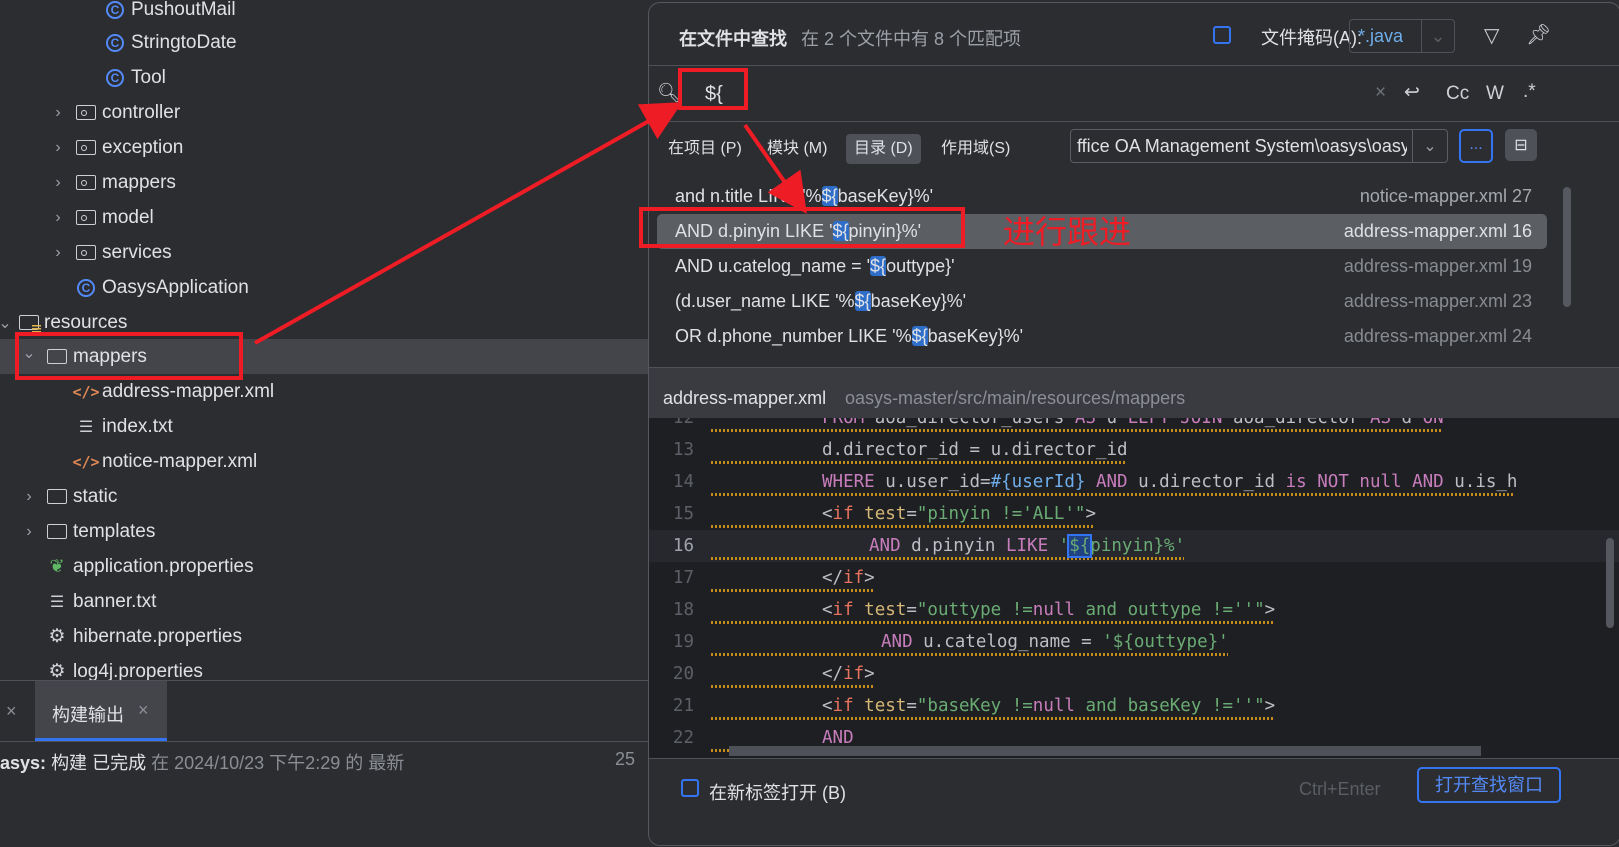 The width and height of the screenshot is (1619, 847). I want to click on tree-item-application-properties: ❦ application.properties, so click(325, 566).